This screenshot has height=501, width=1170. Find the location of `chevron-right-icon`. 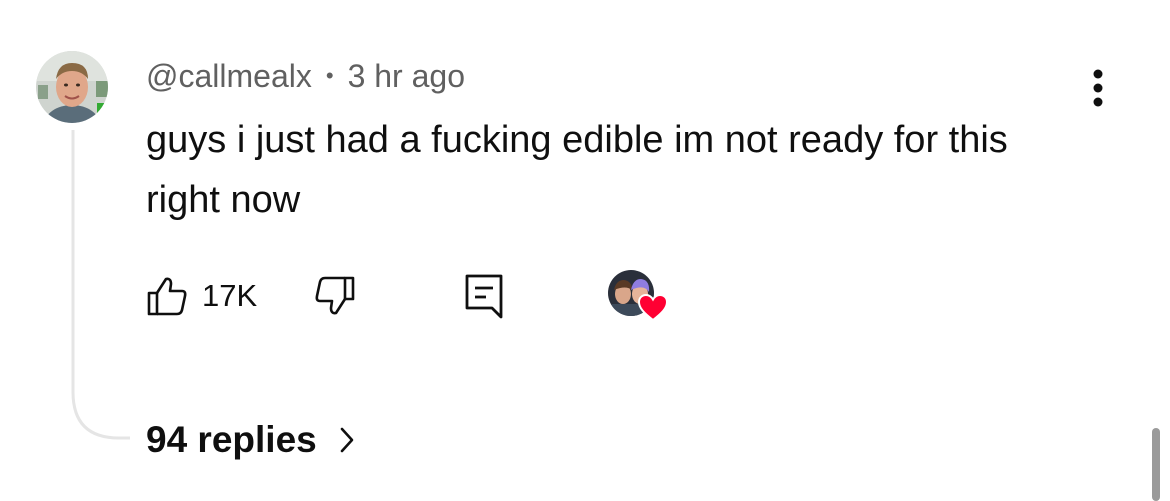

chevron-right-icon is located at coordinates (347, 440).